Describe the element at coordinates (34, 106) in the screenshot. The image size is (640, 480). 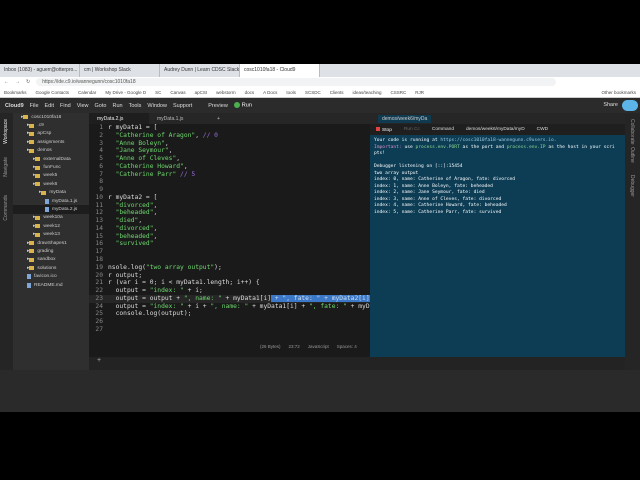
I see `menu-file: File` at that location.